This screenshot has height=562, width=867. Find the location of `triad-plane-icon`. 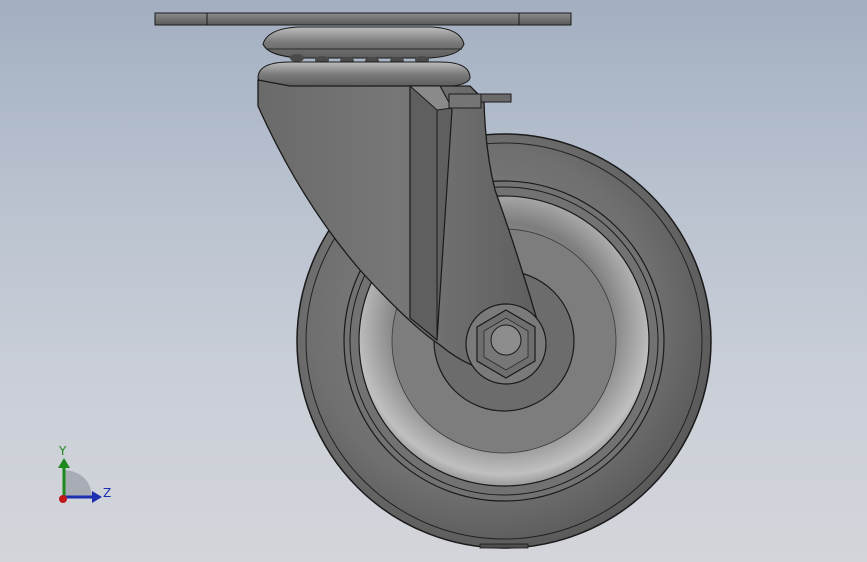

triad-plane-icon is located at coordinates (78, 483).